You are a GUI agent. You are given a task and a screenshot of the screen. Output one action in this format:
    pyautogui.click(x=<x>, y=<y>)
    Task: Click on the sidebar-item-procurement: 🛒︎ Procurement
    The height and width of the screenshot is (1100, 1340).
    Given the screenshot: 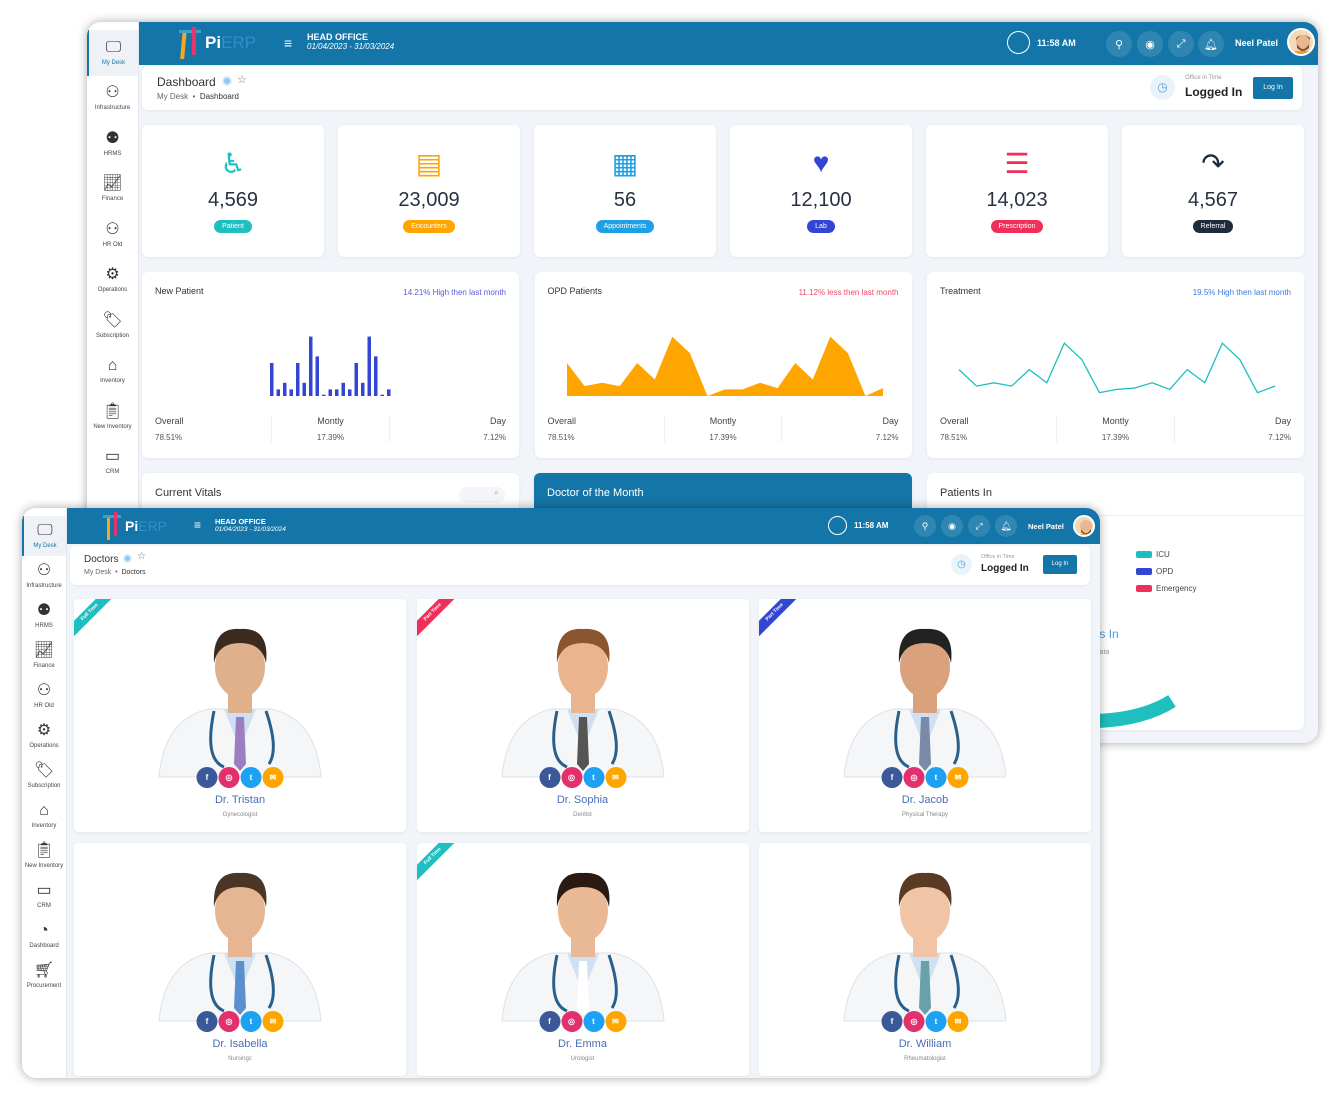 What is the action you would take?
    pyautogui.click(x=44, y=976)
    